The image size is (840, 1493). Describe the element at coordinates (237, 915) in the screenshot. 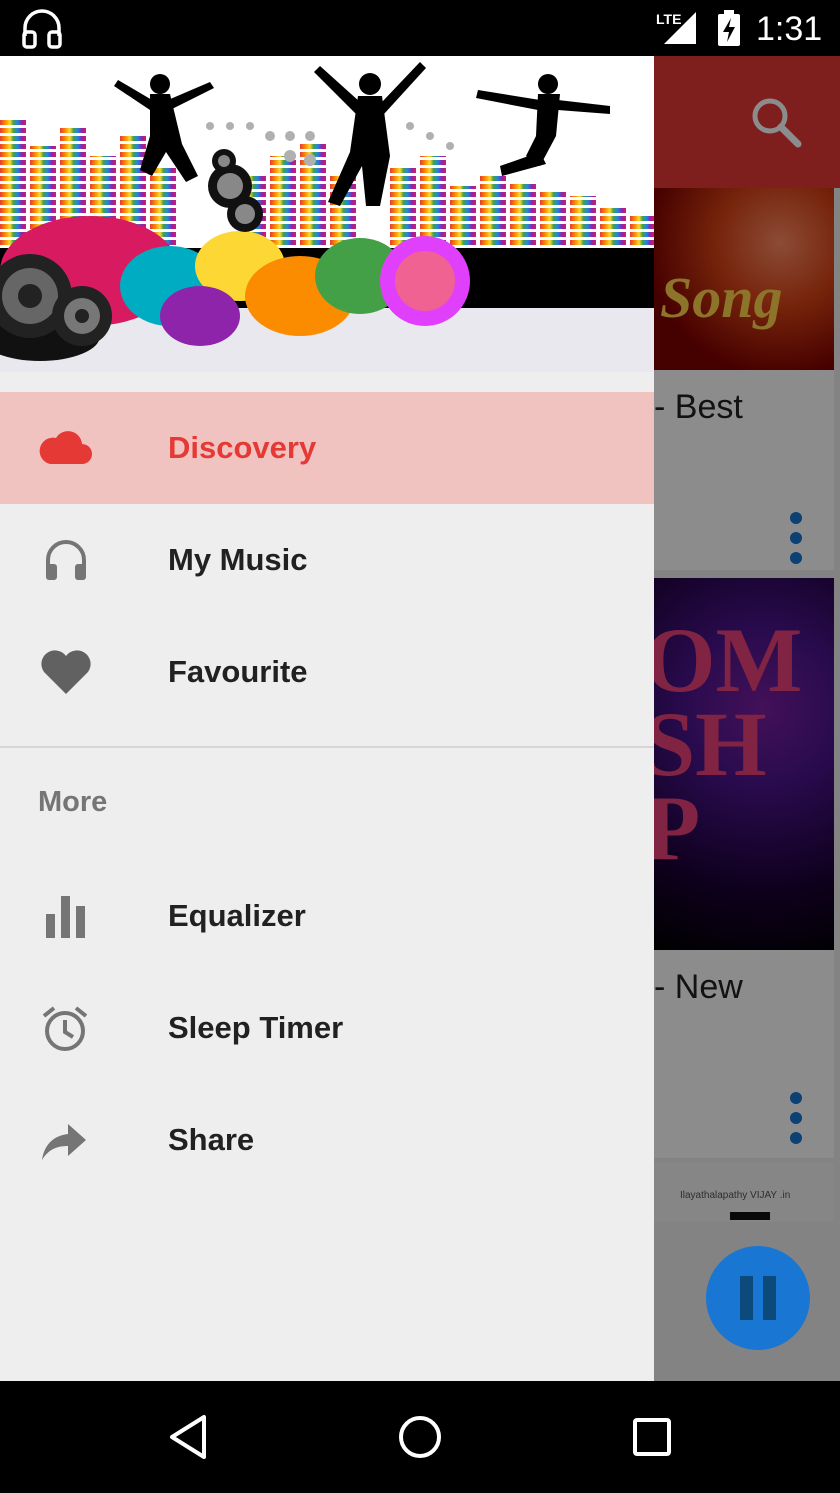

I see `drawer-item-label: Equalizer` at that location.